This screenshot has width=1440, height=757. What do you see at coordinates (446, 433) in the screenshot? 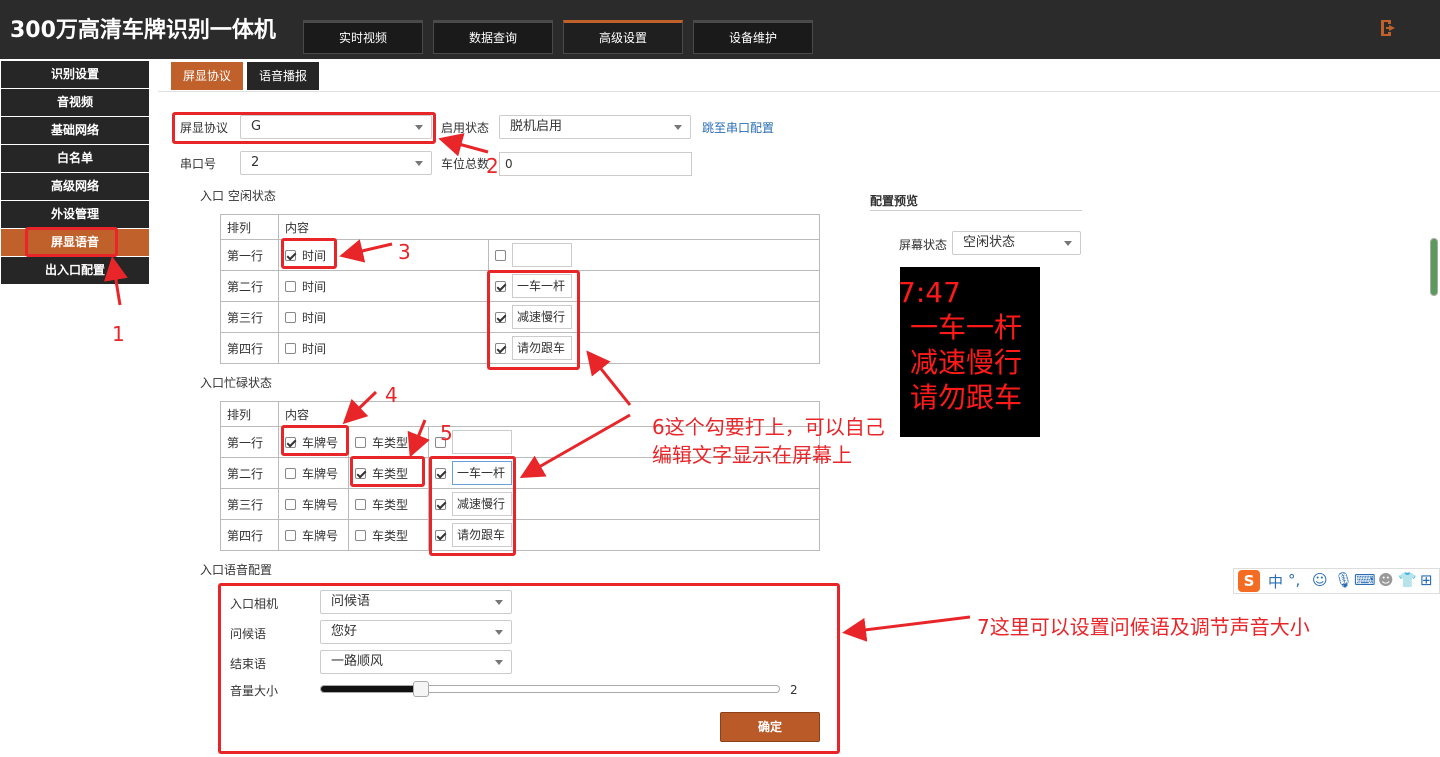
I see `annotation-number: 5` at bounding box center [446, 433].